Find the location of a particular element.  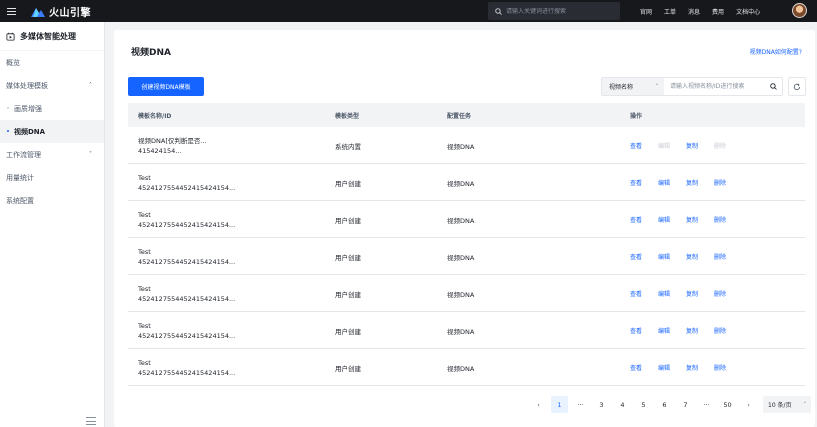

sidebar-item-overview: 概览 is located at coordinates (52, 62).